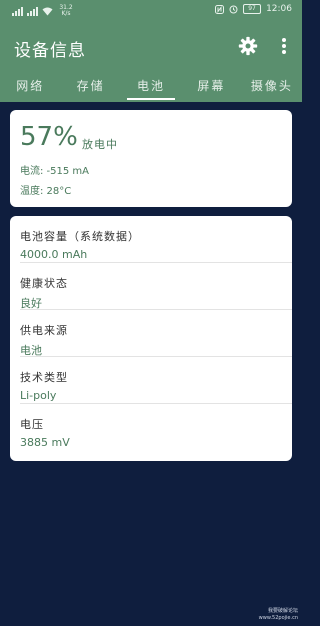  Describe the element at coordinates (45, 442) in the screenshot. I see `detail-value: 3885 mV` at that location.